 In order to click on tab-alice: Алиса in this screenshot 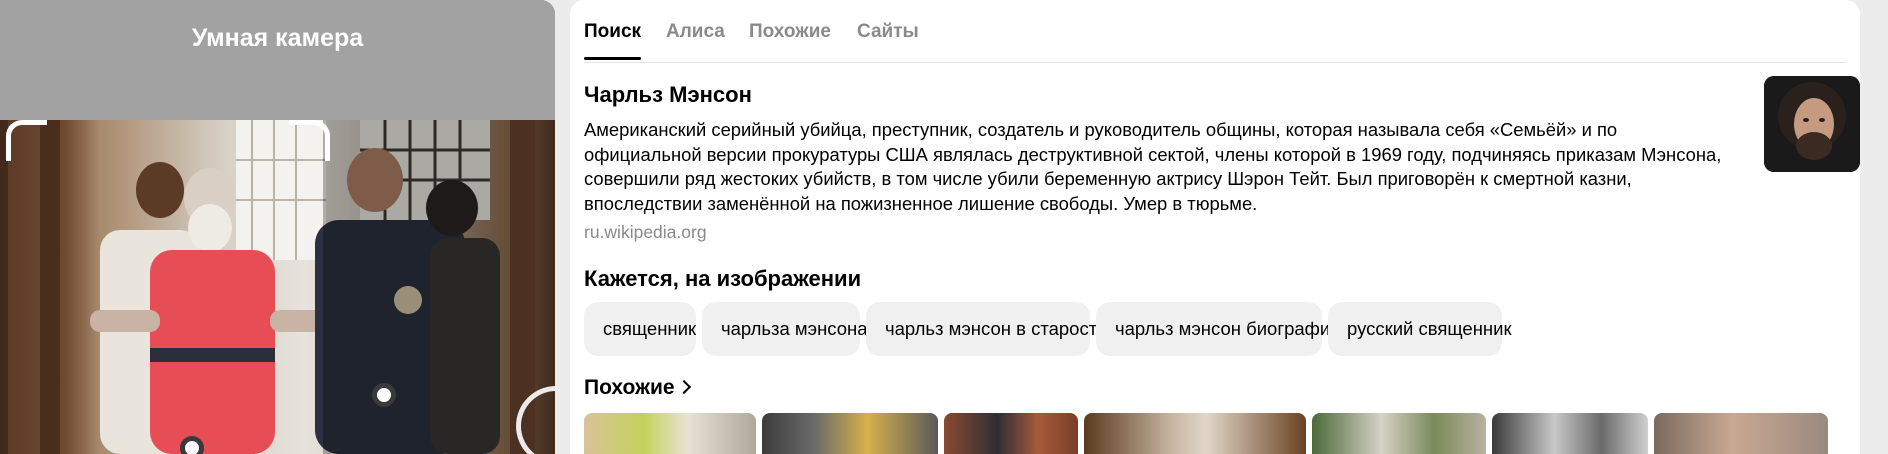, I will do `click(695, 32)`.